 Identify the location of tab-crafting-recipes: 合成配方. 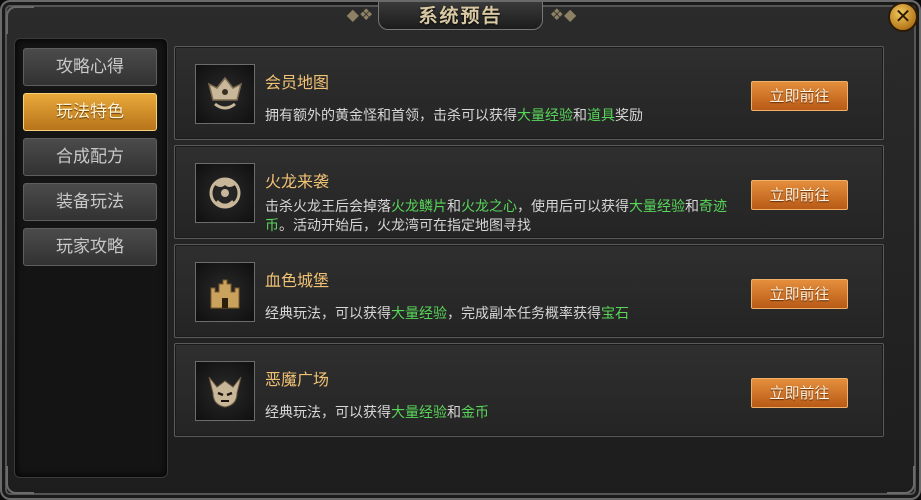
(90, 157).